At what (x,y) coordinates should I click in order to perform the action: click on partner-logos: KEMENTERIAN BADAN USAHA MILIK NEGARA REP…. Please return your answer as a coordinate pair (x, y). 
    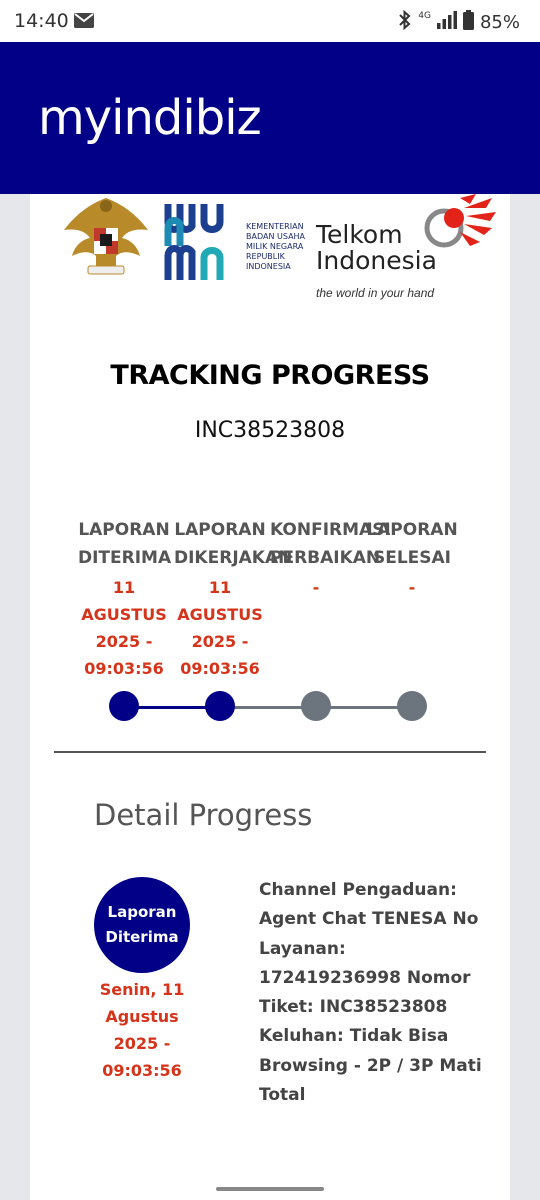
    Looking at the image, I should click on (270, 249).